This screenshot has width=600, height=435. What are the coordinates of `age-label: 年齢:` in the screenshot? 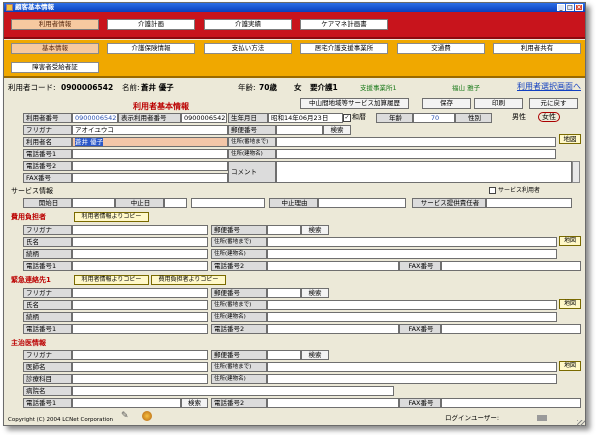 It's located at (247, 87).